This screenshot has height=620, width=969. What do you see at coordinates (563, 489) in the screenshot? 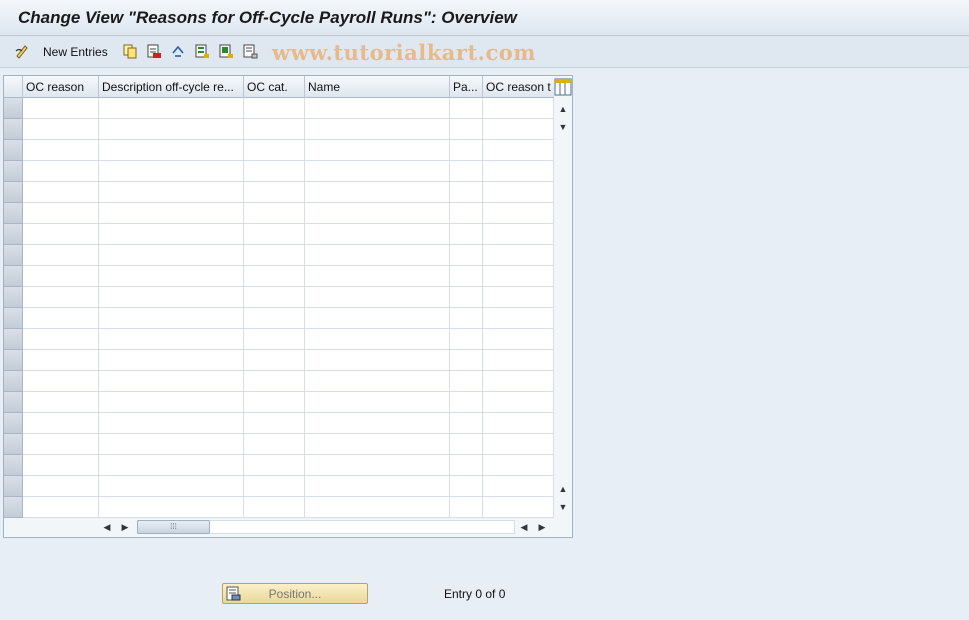
I see `scroll-page-up-icon: ▲` at bounding box center [563, 489].